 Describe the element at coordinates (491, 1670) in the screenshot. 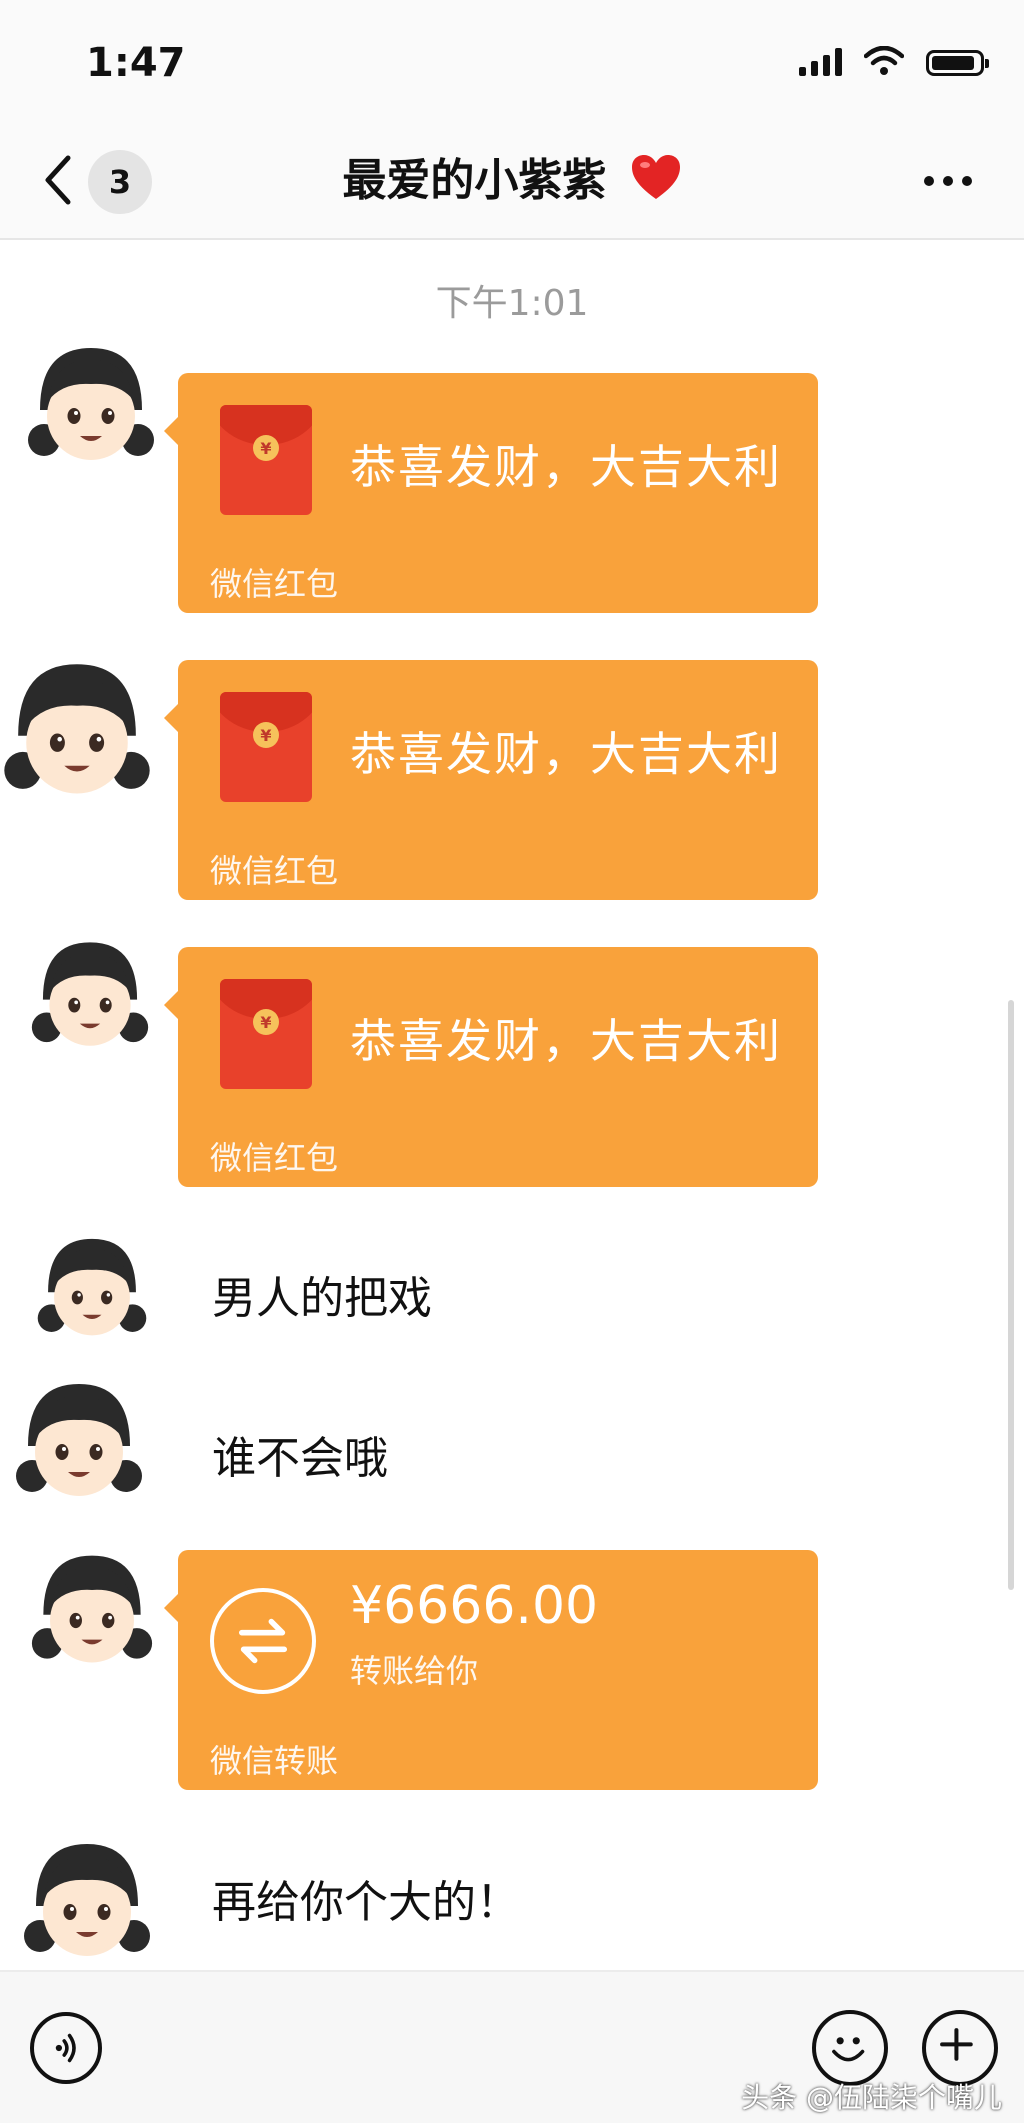

I see `transfer-card: ¥6666.00 转账给你 微信转账` at that location.